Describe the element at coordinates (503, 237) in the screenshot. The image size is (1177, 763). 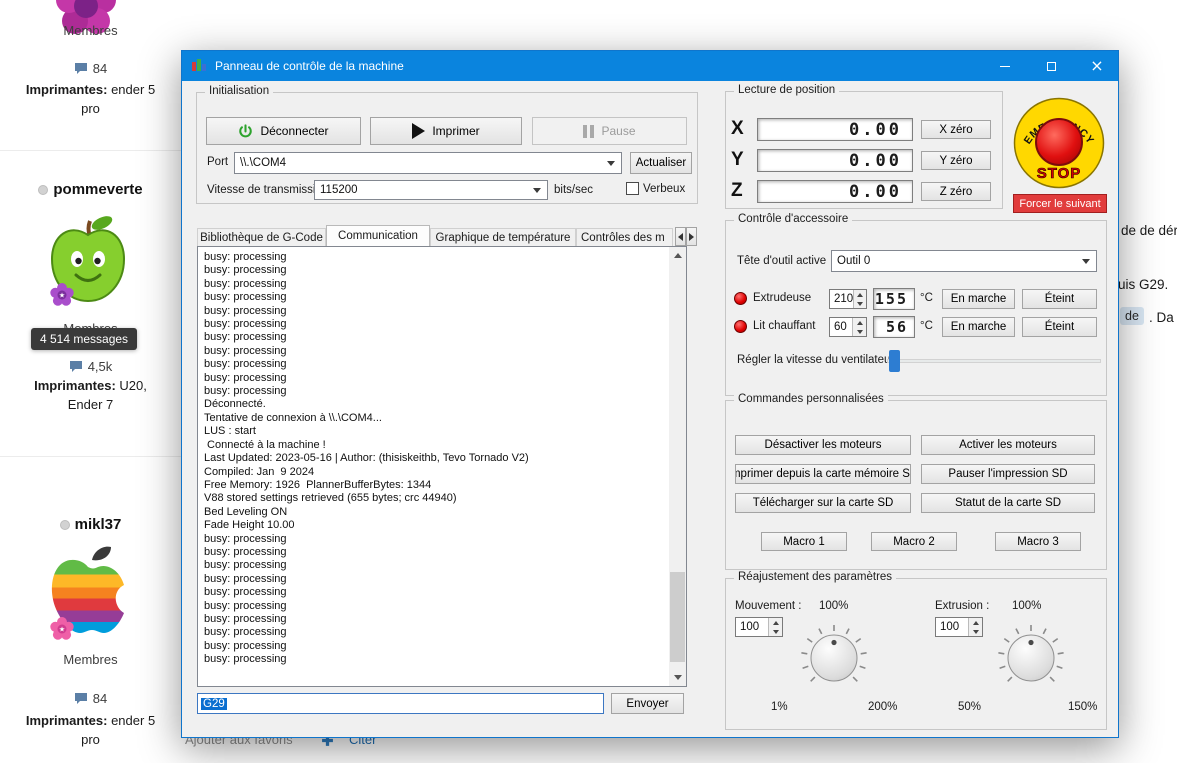
I see `tab-temperature-graph: Graphique de température` at that location.